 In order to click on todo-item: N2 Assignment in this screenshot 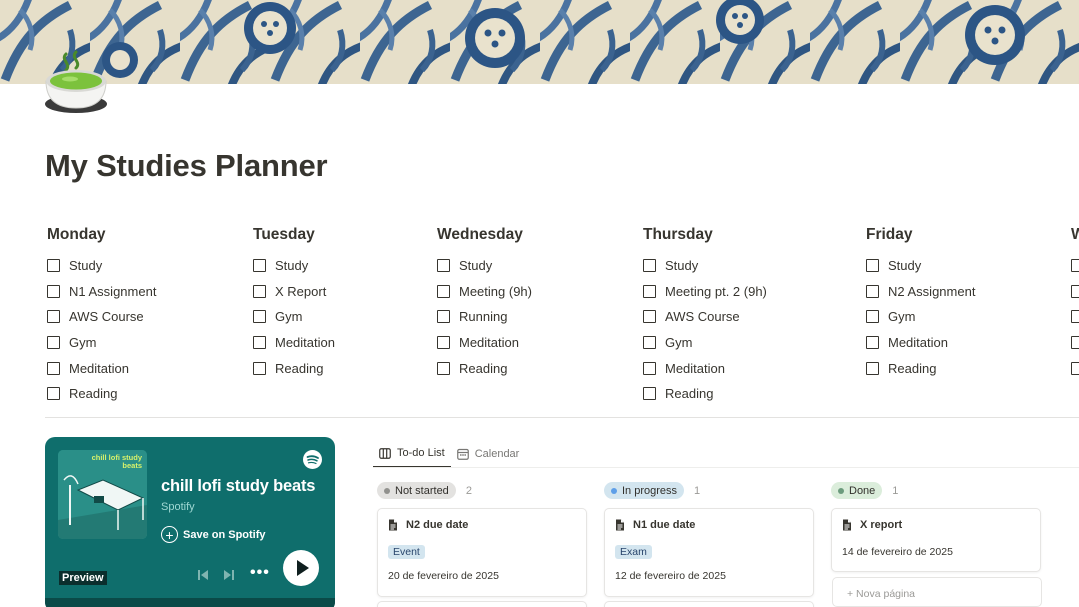, I will do `click(918, 292)`.